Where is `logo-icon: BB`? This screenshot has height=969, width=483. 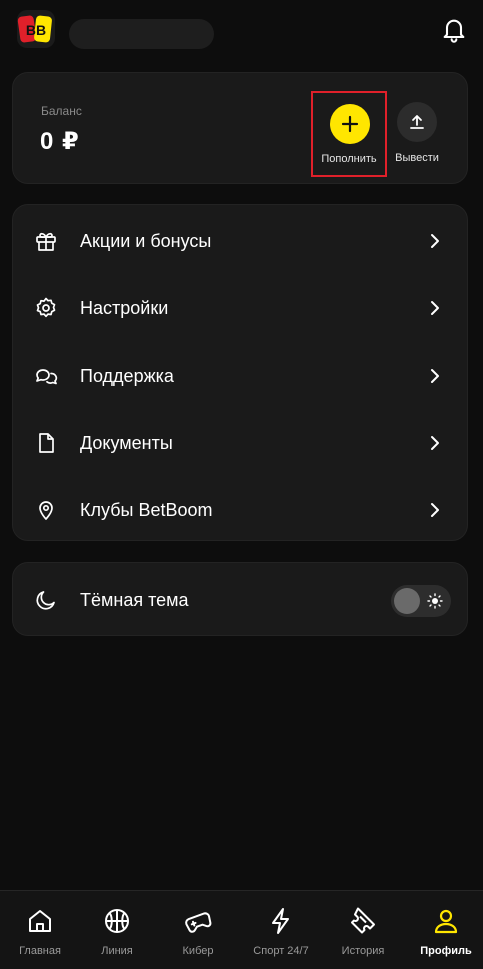
logo-icon: BB is located at coordinates (34, 29).